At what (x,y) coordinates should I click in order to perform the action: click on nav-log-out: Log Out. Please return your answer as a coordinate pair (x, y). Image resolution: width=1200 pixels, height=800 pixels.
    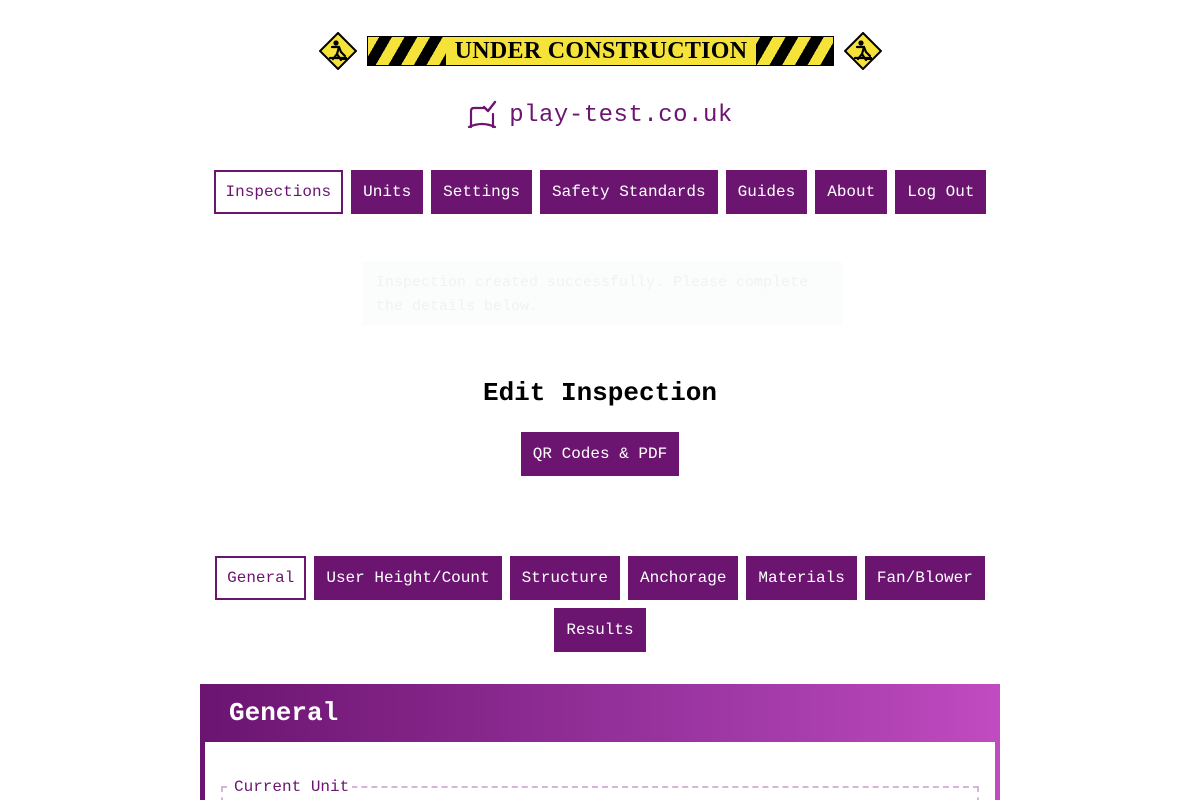
    Looking at the image, I should click on (941, 192).